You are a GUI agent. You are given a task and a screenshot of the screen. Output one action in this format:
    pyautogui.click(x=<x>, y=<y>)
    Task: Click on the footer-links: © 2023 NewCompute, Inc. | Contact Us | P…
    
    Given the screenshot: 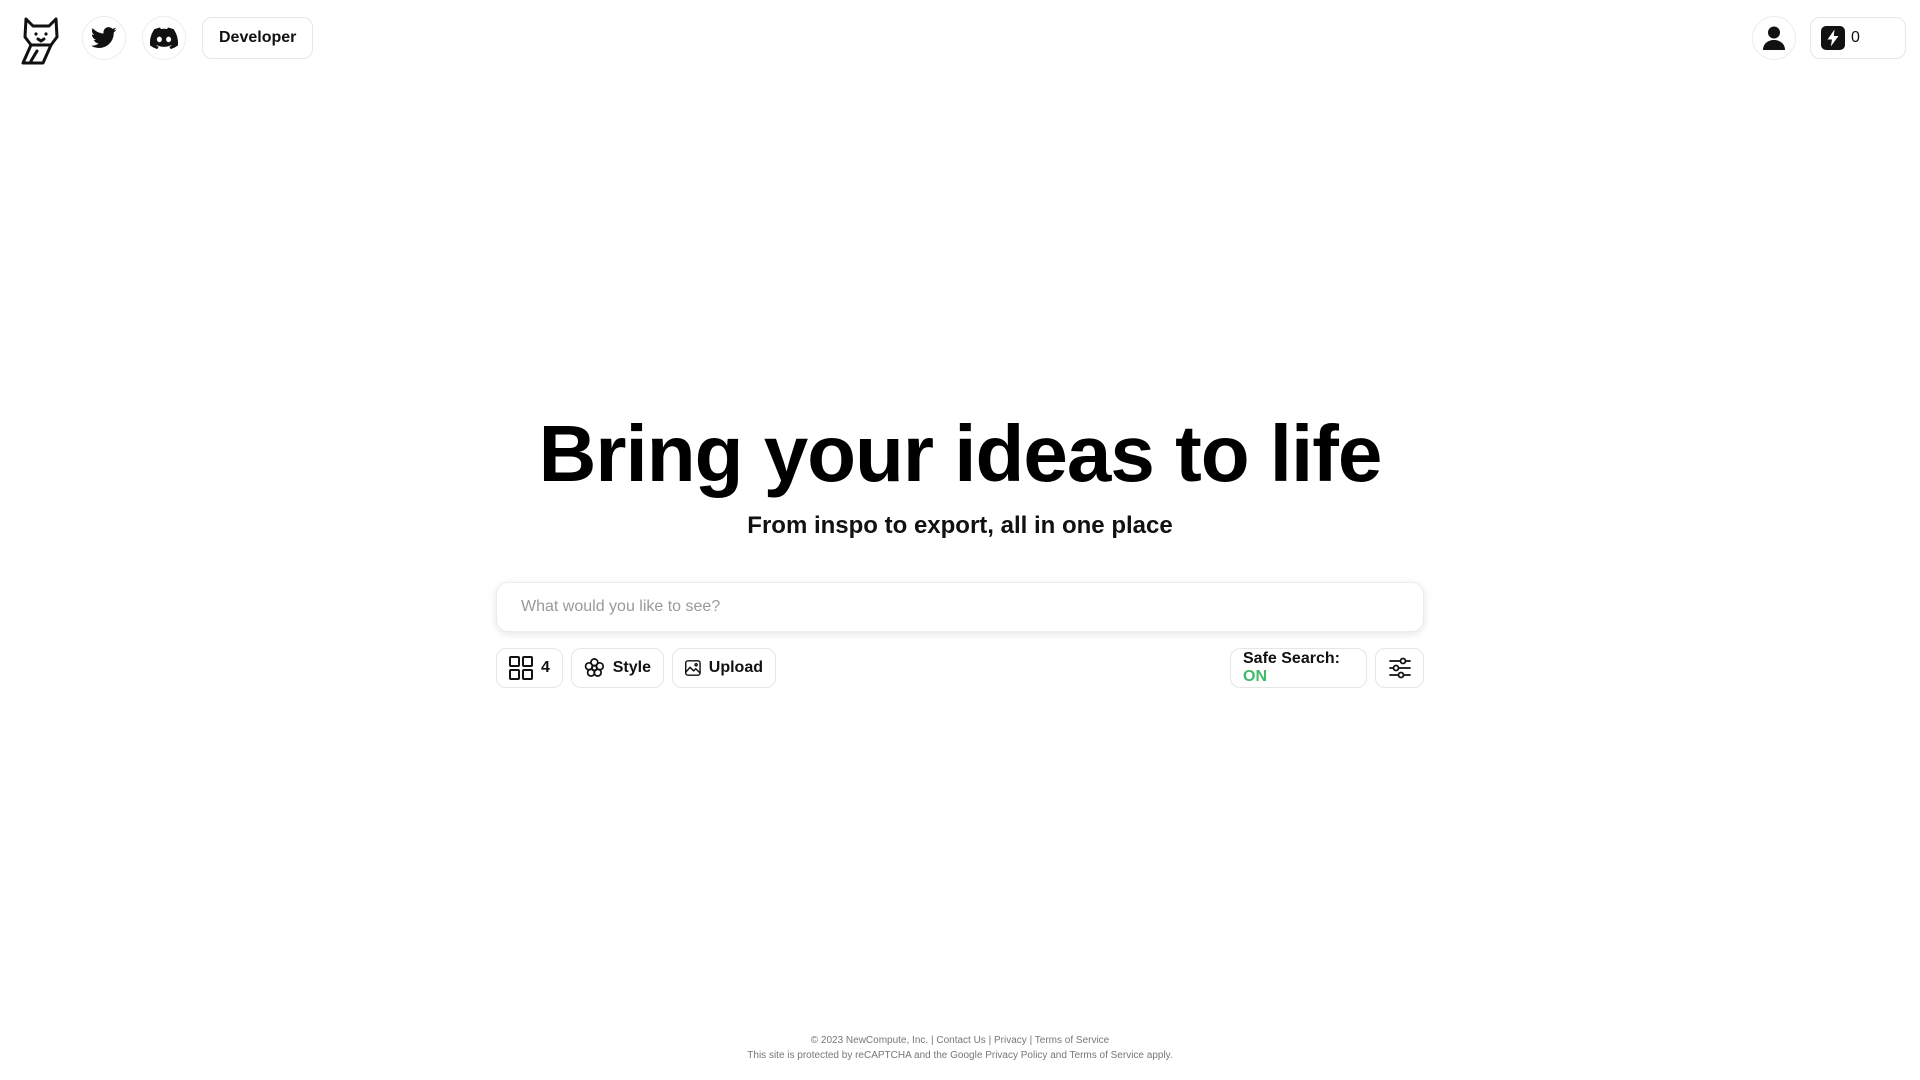 What is the action you would take?
    pyautogui.click(x=960, y=1040)
    